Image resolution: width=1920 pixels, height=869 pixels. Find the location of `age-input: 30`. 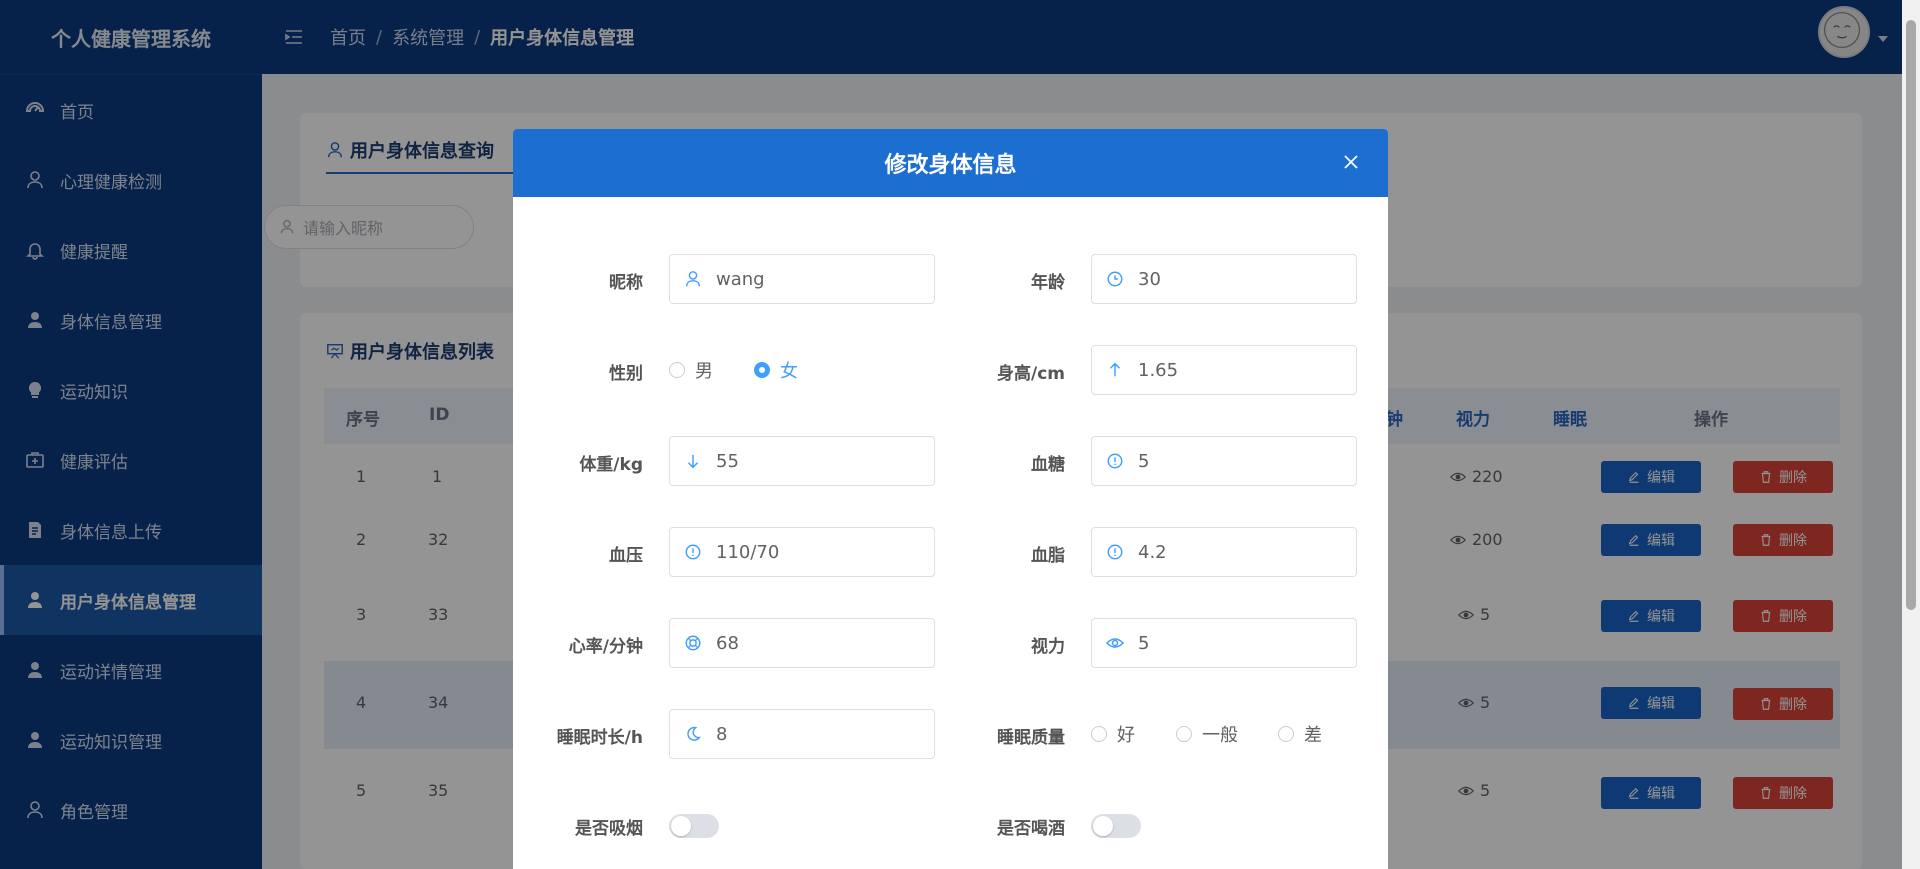

age-input: 30 is located at coordinates (1224, 279).